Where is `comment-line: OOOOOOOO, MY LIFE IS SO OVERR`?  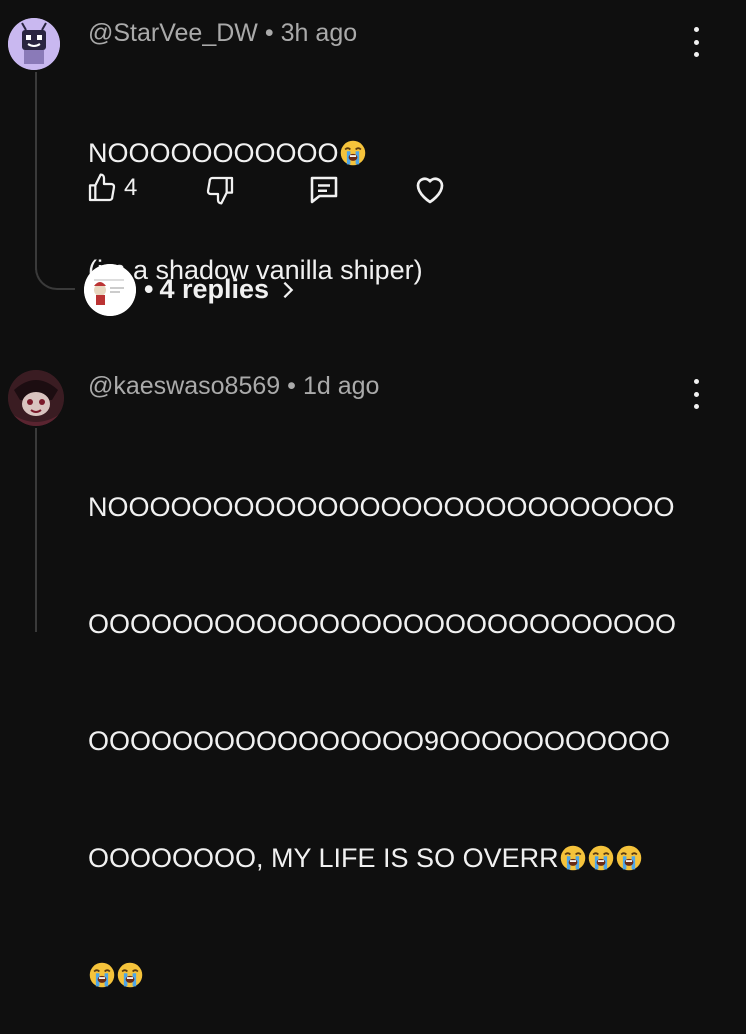
comment-line: OOOOOOOO, MY LIFE IS SO OVERR is located at coordinates (382, 858).